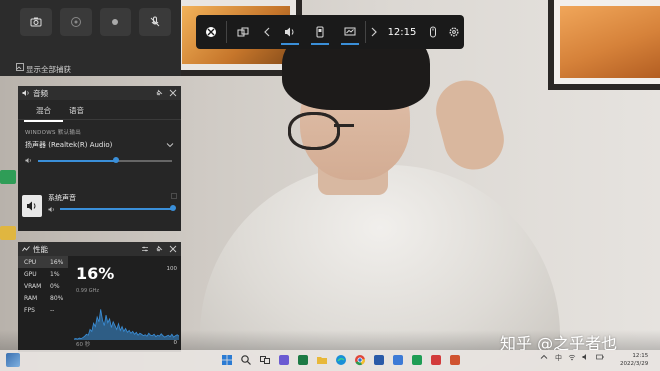 This screenshot has width=660, height=371. I want to click on wall-painting-right, so click(604, 45).